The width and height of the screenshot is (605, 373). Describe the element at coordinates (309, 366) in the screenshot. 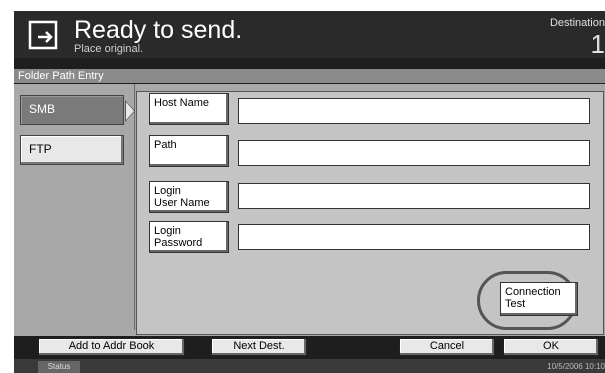

I see `status-bar: Status 10/5/2006 10:10` at that location.